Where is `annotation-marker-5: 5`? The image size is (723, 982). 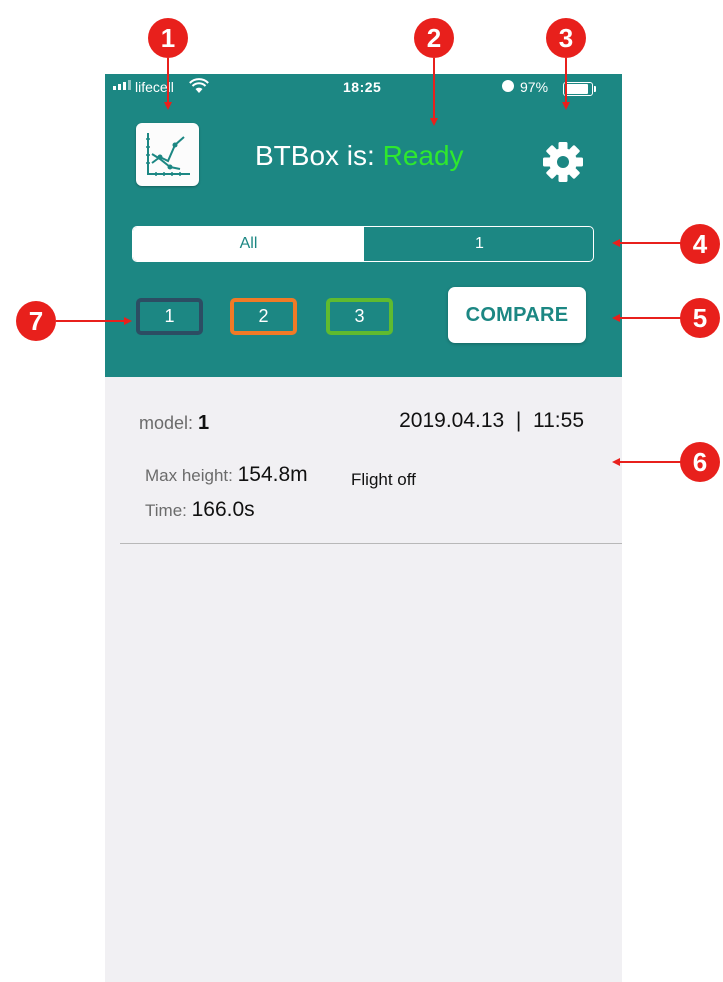 annotation-marker-5: 5 is located at coordinates (700, 318).